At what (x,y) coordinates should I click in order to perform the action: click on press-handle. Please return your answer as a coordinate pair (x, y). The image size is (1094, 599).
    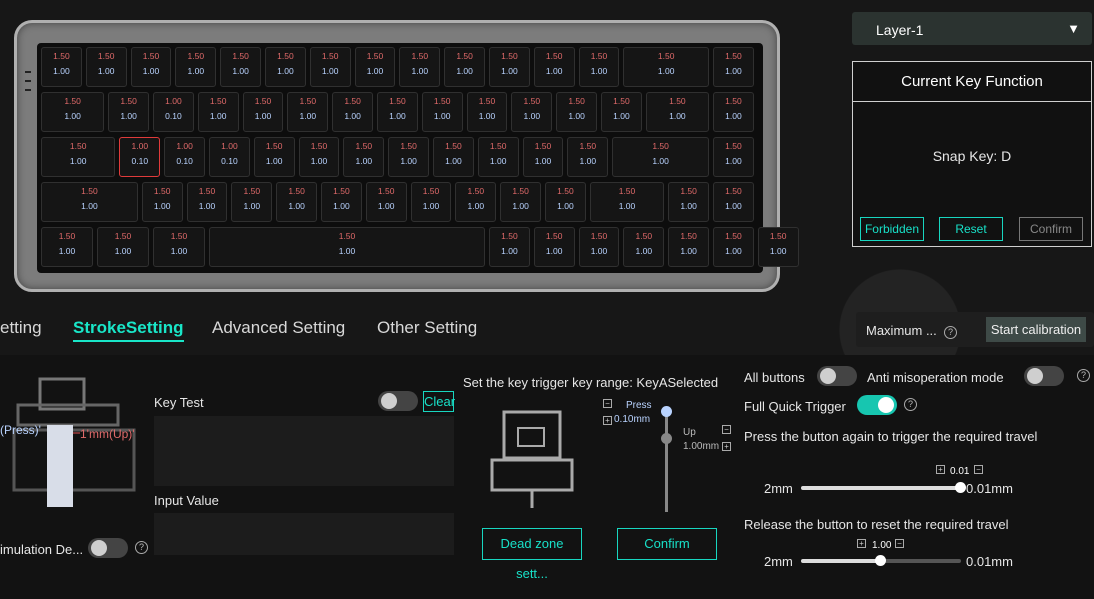
    Looking at the image, I should click on (666, 411).